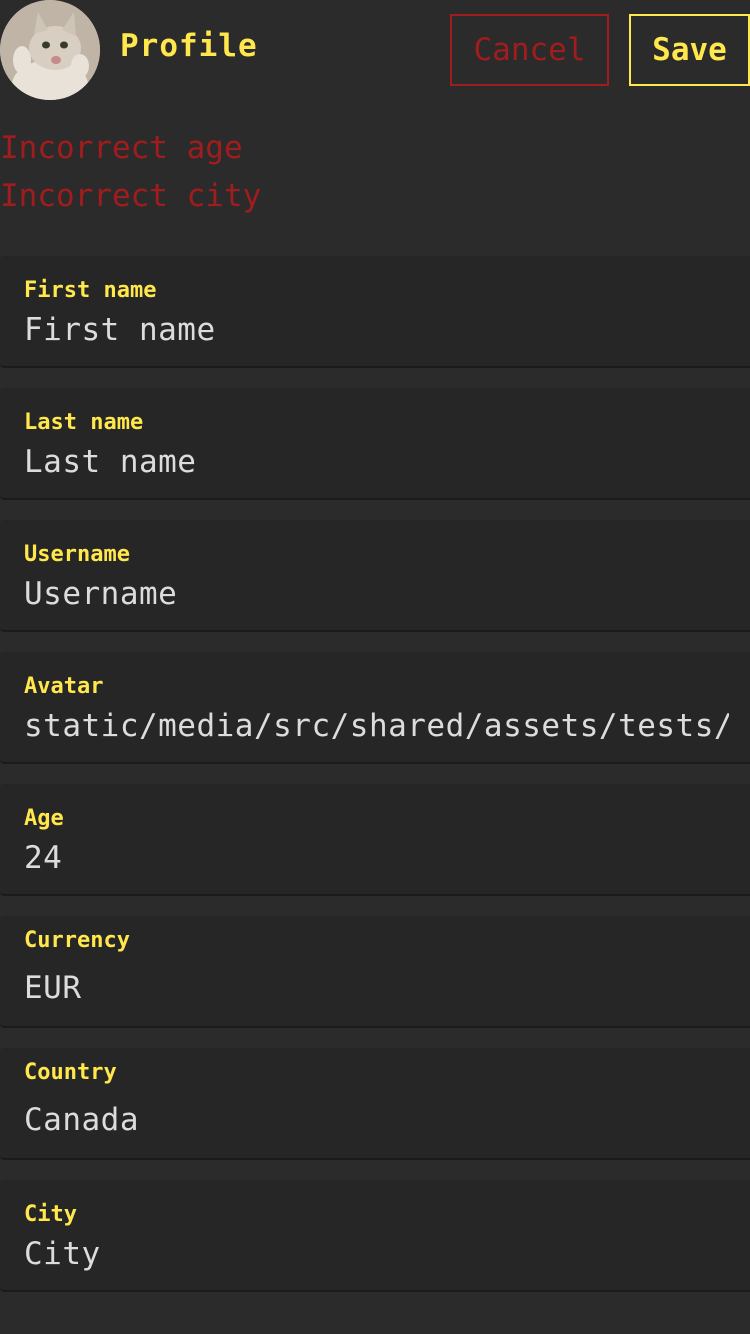 This screenshot has height=1334, width=750. I want to click on first-name-field: First name First name, so click(375, 312).